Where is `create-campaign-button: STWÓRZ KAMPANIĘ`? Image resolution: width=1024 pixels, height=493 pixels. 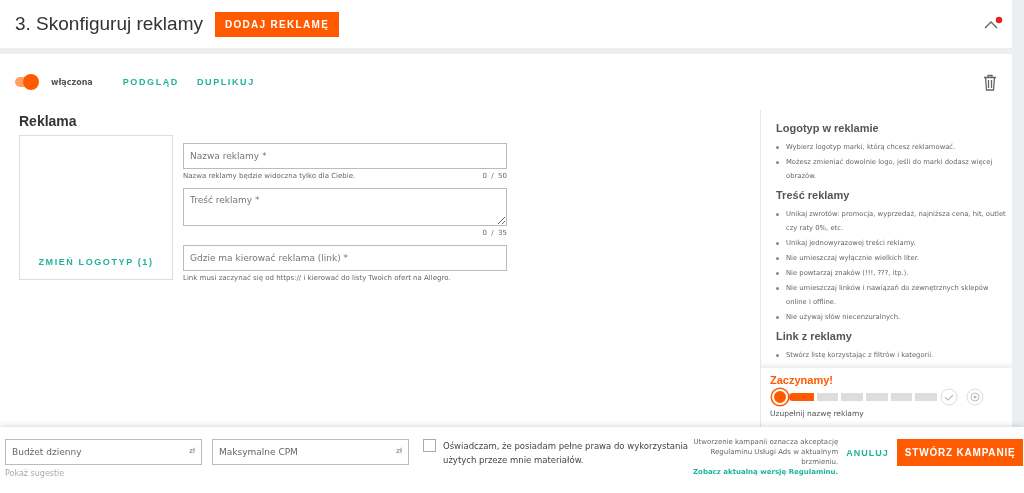
create-campaign-button: STWÓRZ KAMPANIĘ is located at coordinates (960, 452).